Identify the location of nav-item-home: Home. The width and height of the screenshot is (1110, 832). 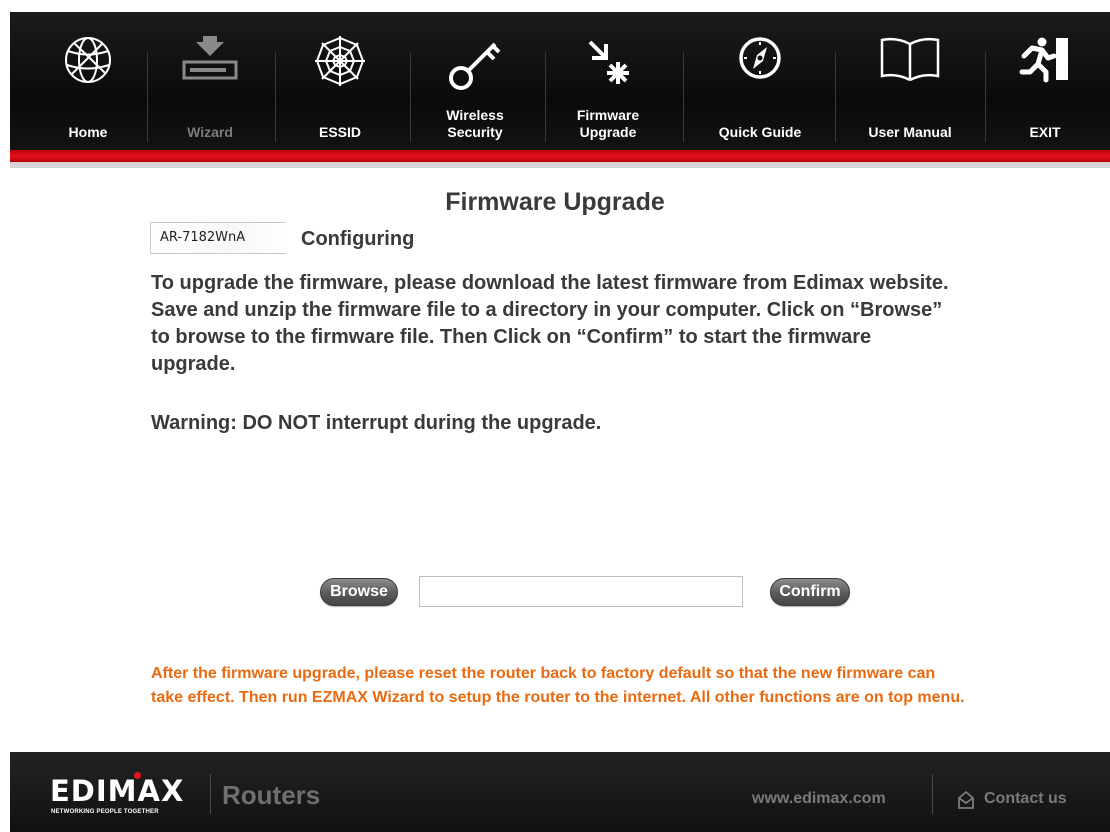
(88, 81).